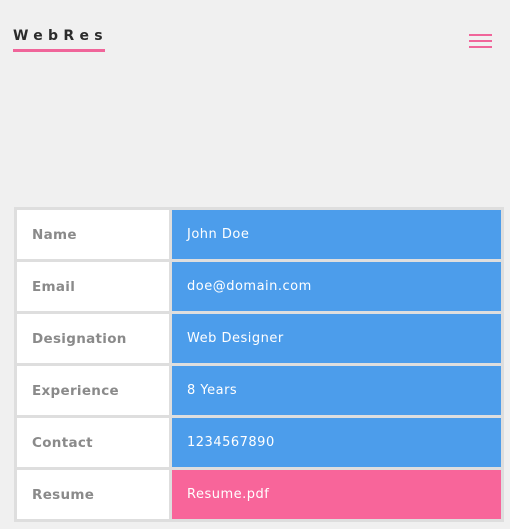  I want to click on hamburger-icon, so click(480, 41).